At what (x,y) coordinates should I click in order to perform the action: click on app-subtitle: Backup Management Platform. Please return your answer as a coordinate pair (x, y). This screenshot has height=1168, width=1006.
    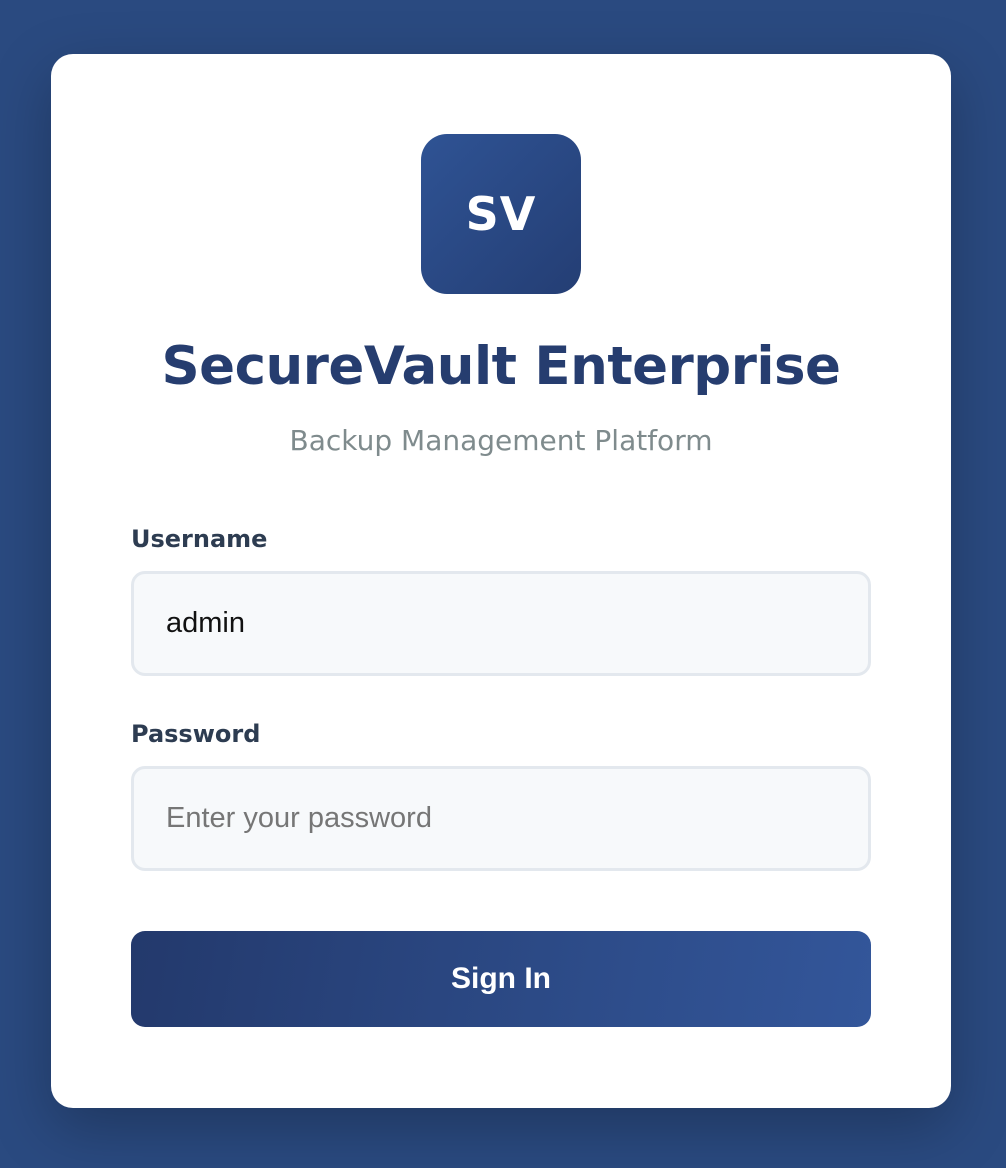
    Looking at the image, I should click on (501, 440).